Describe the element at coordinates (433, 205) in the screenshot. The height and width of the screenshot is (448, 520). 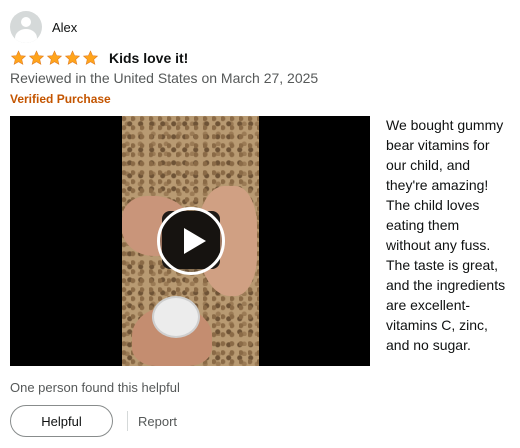
I see `review-body-line: The child loves` at that location.